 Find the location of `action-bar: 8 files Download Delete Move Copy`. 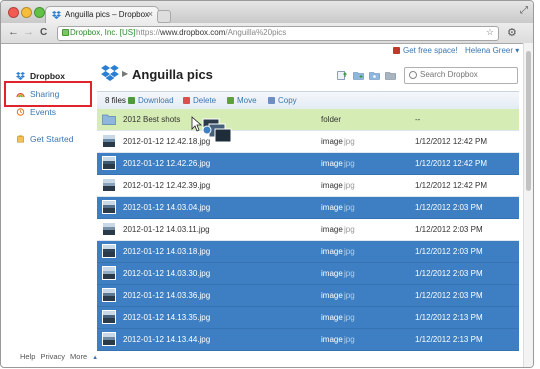

action-bar: 8 files Download Delete Move Copy is located at coordinates (308, 100).